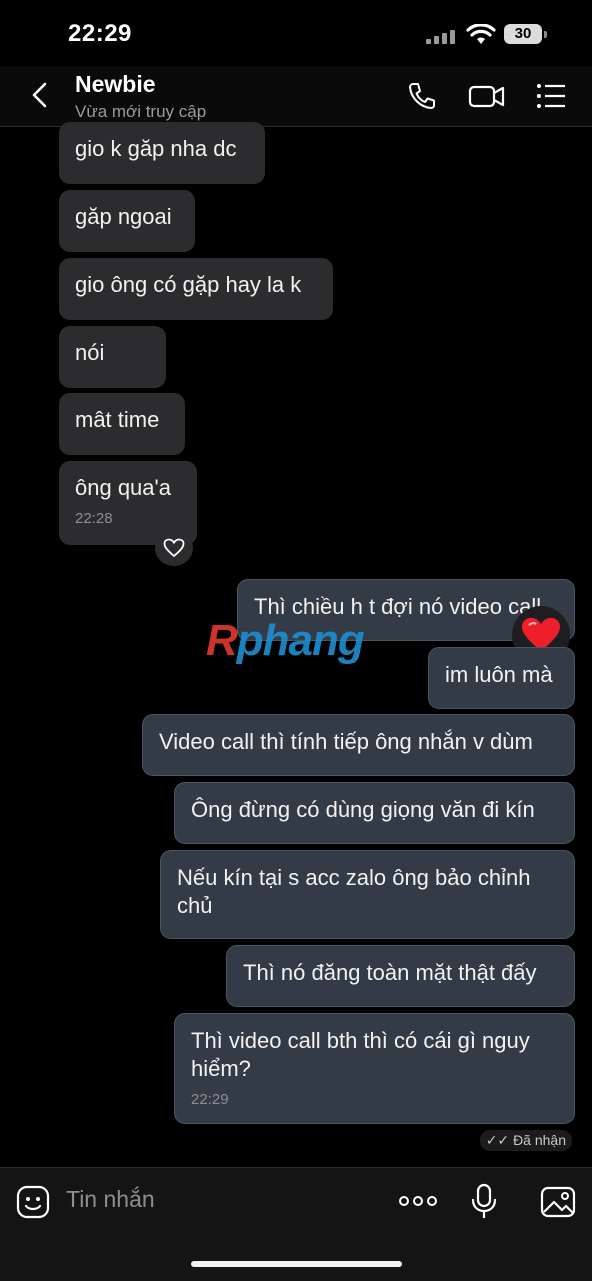 The image size is (592, 1281). What do you see at coordinates (141, 111) in the screenshot?
I see `contact-status: Vừa mới truy cập` at bounding box center [141, 111].